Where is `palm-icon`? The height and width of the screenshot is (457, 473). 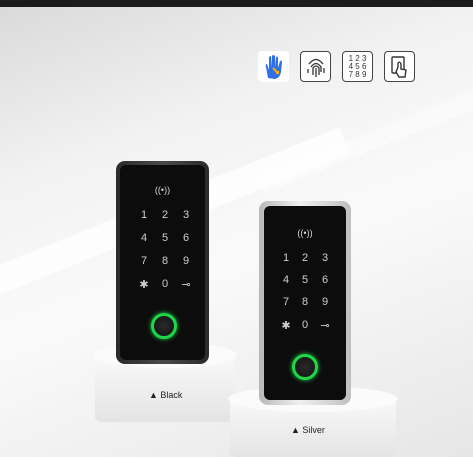
palm-icon is located at coordinates (273, 66).